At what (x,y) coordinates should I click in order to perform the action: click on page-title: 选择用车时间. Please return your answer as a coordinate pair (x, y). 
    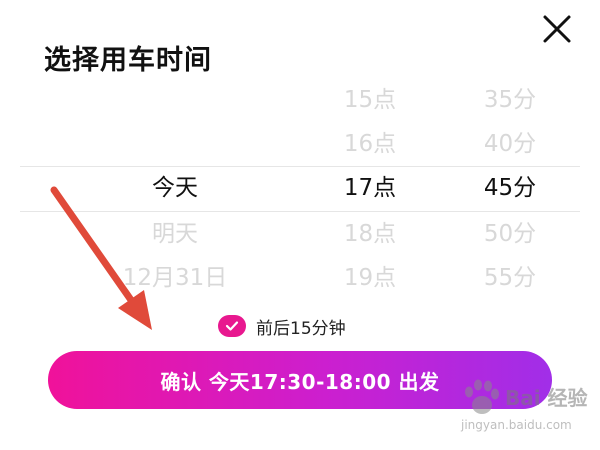
    Looking at the image, I should click on (128, 60).